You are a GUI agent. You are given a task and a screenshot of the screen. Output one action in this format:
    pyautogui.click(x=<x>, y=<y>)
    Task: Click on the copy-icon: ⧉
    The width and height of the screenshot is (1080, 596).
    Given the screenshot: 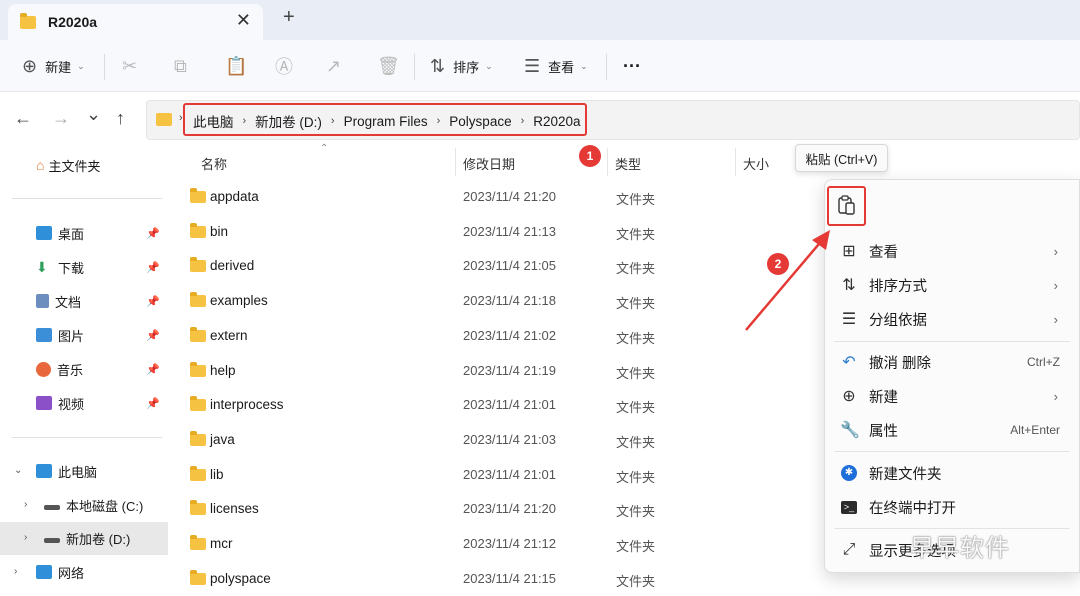 What is the action you would take?
    pyautogui.click(x=180, y=65)
    